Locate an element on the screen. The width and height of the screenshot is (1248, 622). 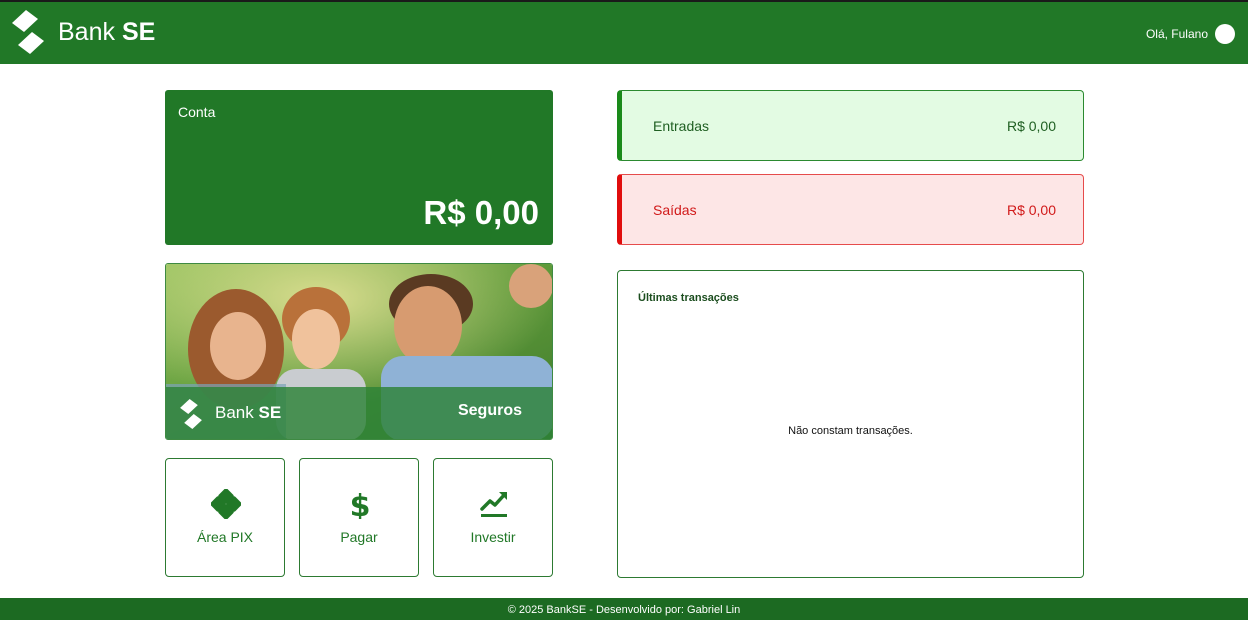
invest-button: Investir is located at coordinates (493, 517).